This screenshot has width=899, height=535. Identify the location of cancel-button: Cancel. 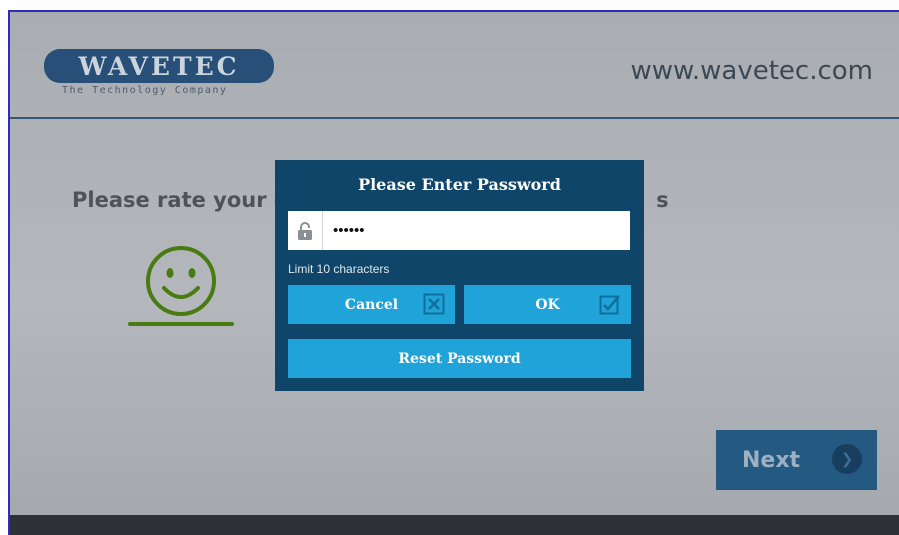
(371, 304).